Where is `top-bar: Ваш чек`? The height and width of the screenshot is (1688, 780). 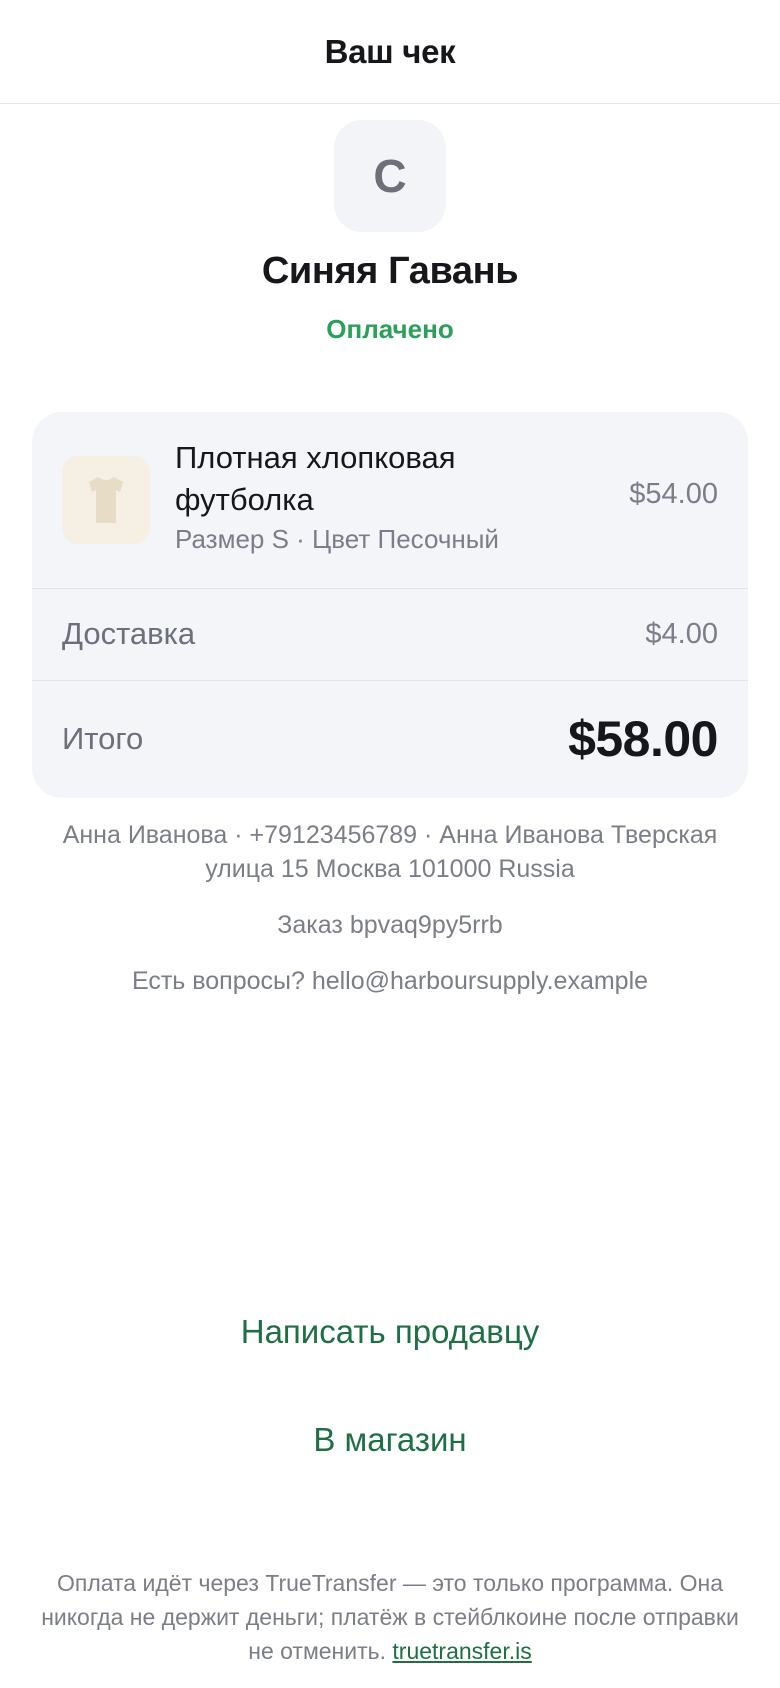
top-bar: Ваш чек is located at coordinates (390, 52).